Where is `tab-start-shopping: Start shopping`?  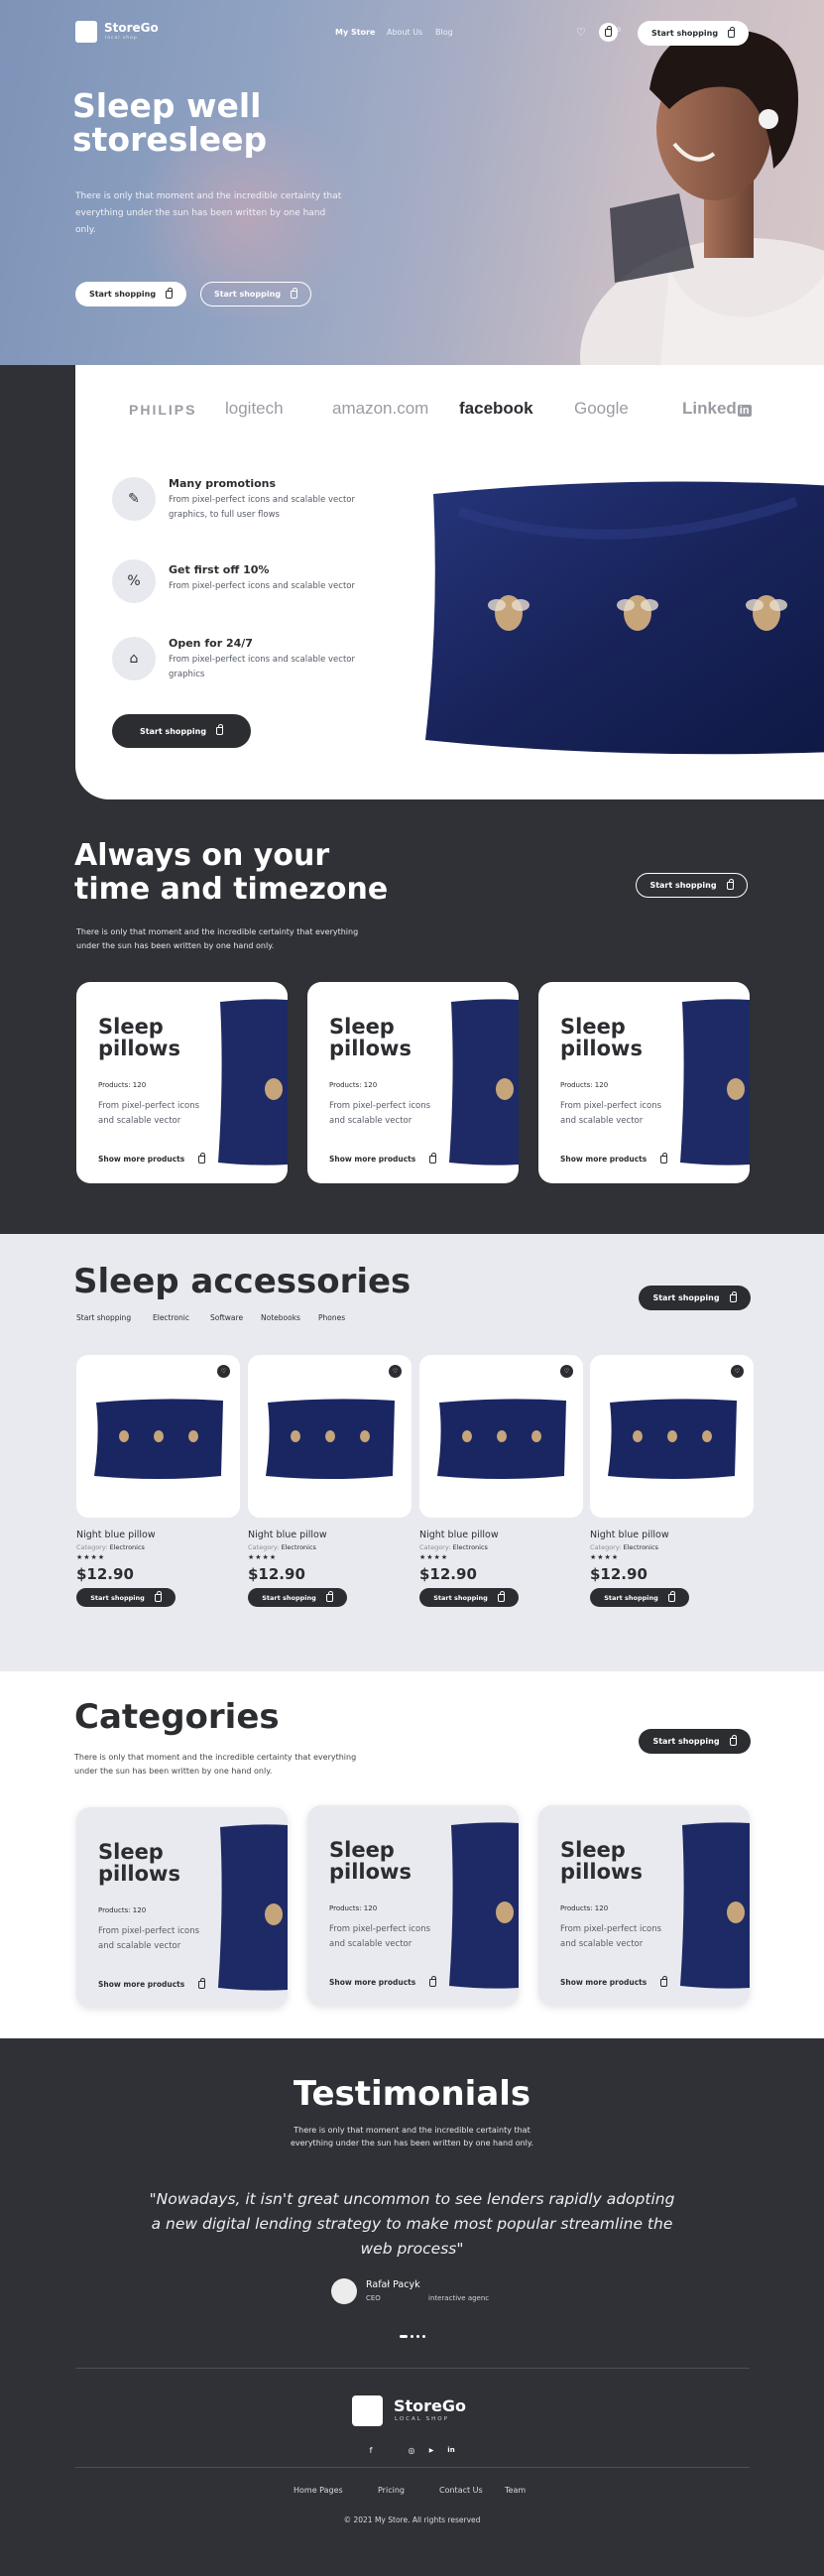 tab-start-shopping: Start shopping is located at coordinates (104, 1317).